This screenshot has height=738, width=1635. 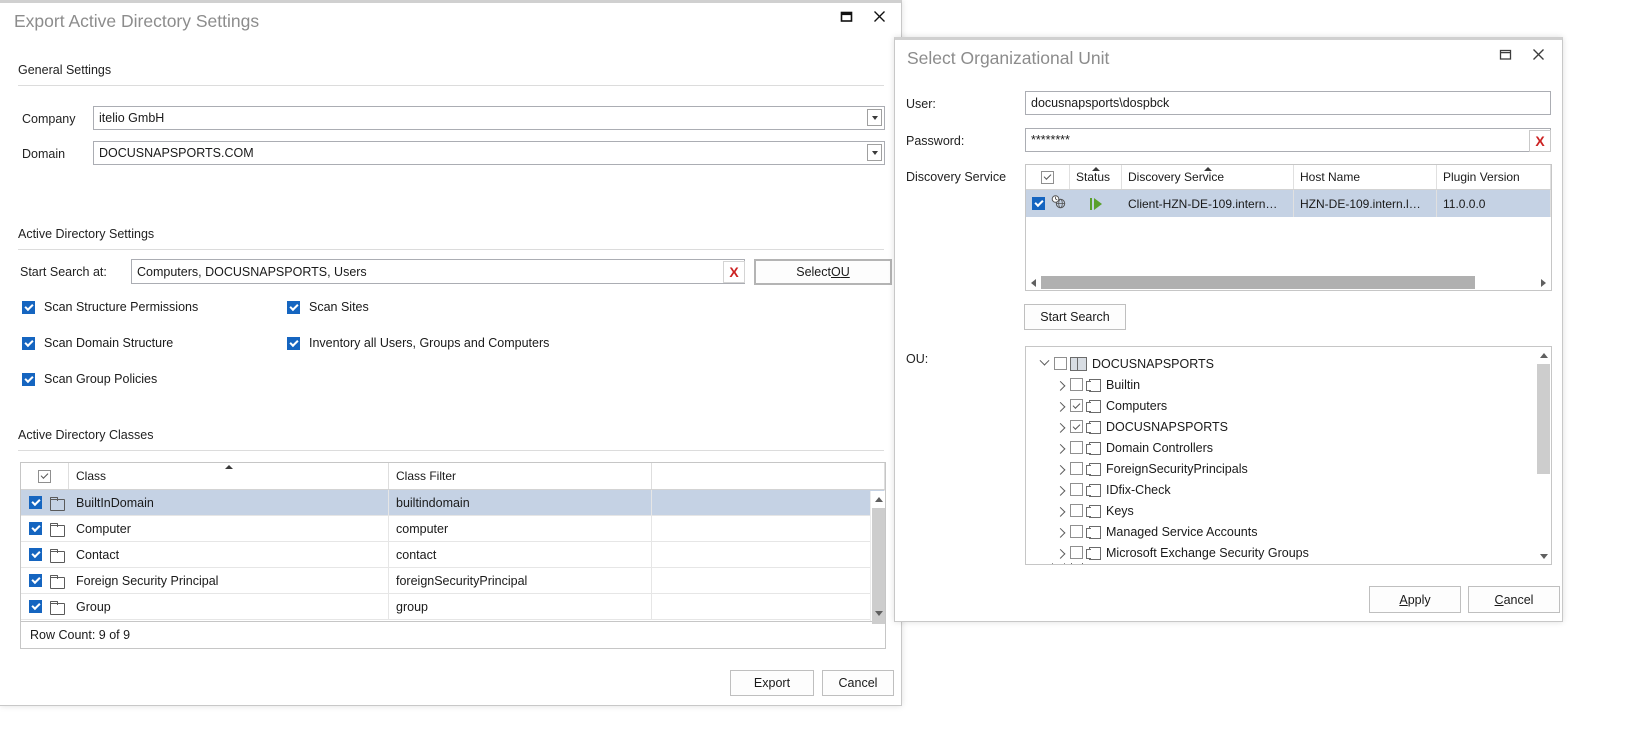 What do you see at coordinates (1543, 419) in the screenshot?
I see `ou-scroll-thumb` at bounding box center [1543, 419].